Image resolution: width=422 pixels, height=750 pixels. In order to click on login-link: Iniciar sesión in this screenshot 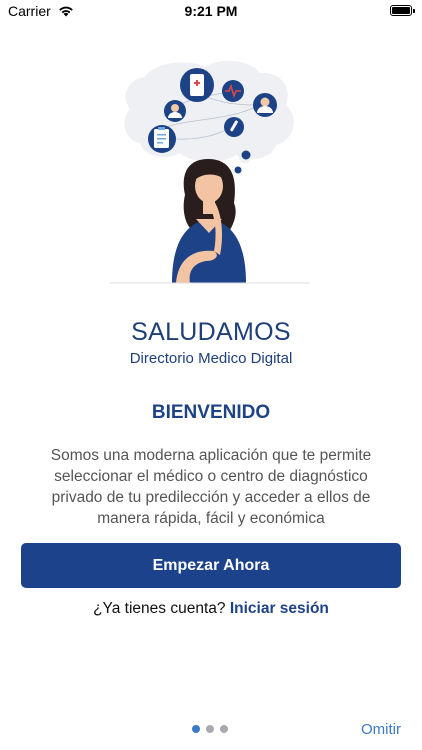, I will do `click(279, 608)`.